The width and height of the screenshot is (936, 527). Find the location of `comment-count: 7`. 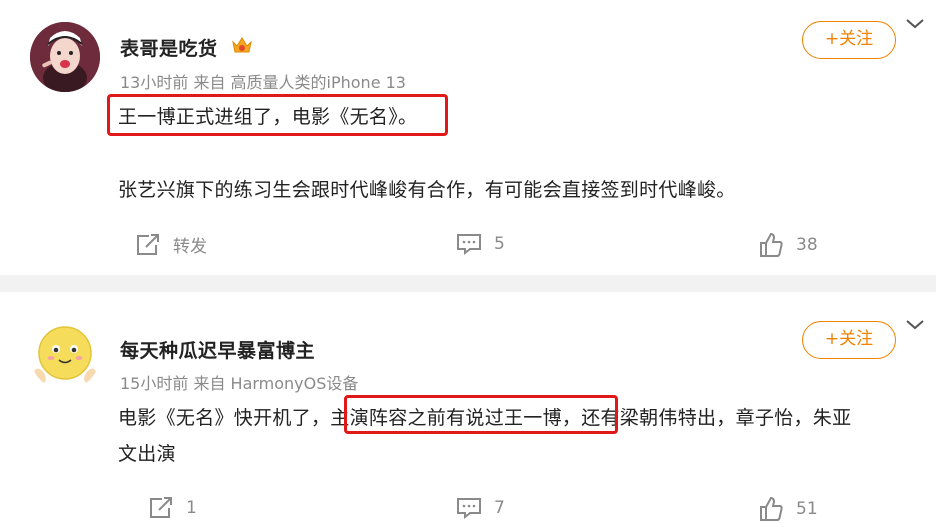

comment-count: 7 is located at coordinates (499, 508).